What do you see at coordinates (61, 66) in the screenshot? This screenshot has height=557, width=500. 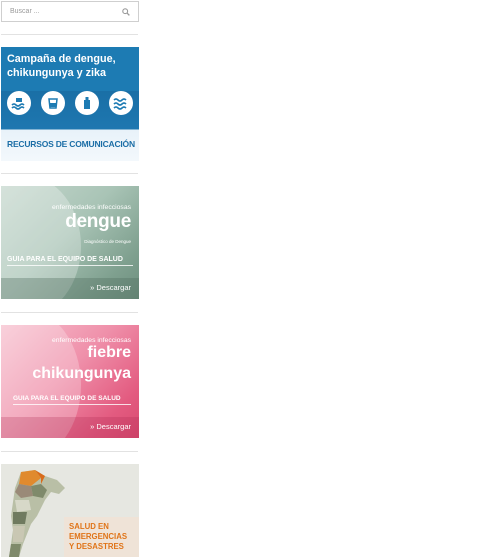 I see `banner-title: Campaña de dengue, chikungunya y zika` at bounding box center [61, 66].